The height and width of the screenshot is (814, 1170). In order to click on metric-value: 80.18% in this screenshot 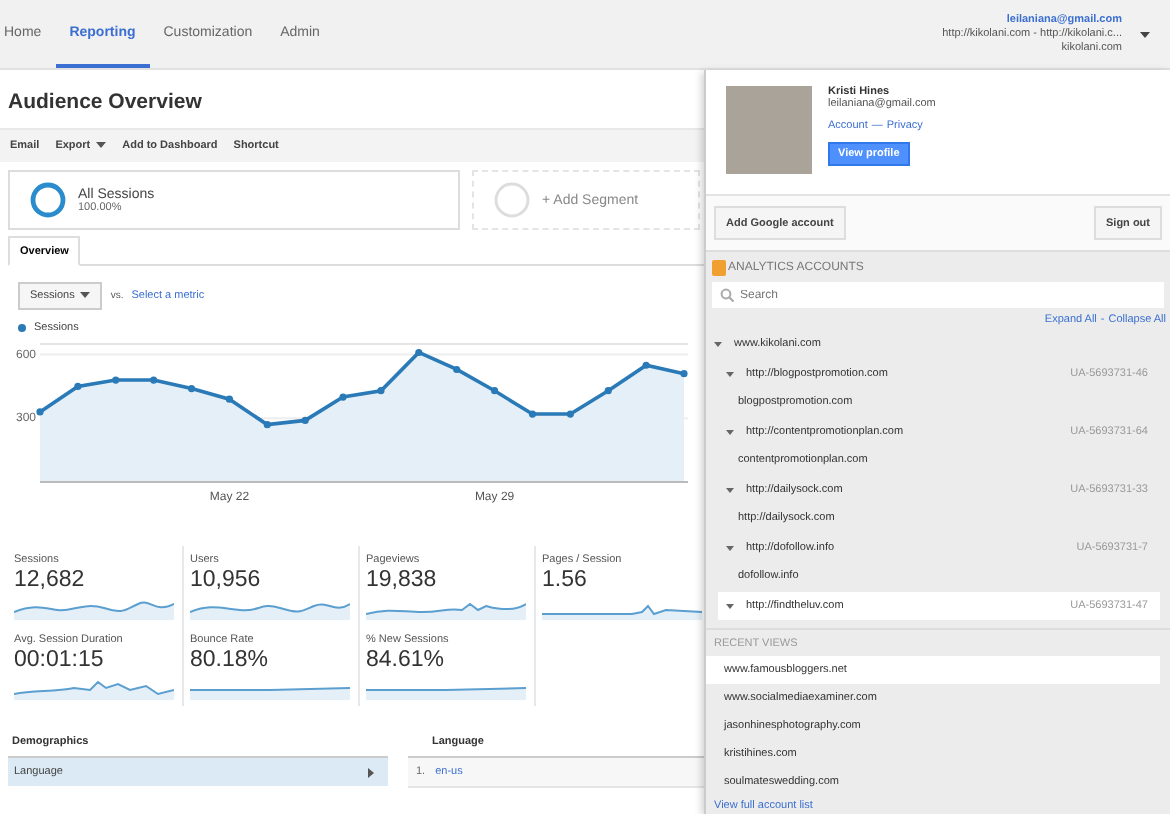, I will do `click(230, 660)`.